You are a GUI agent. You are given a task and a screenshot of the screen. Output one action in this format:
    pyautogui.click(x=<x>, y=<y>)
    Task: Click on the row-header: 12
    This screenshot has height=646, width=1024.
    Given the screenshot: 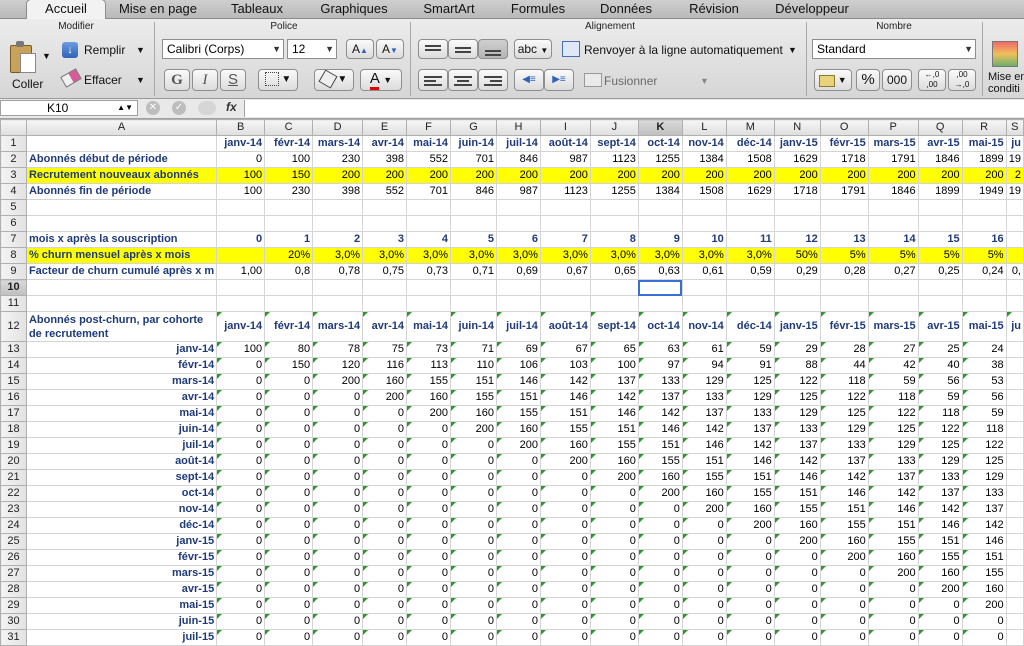 What is the action you would take?
    pyautogui.click(x=13, y=326)
    